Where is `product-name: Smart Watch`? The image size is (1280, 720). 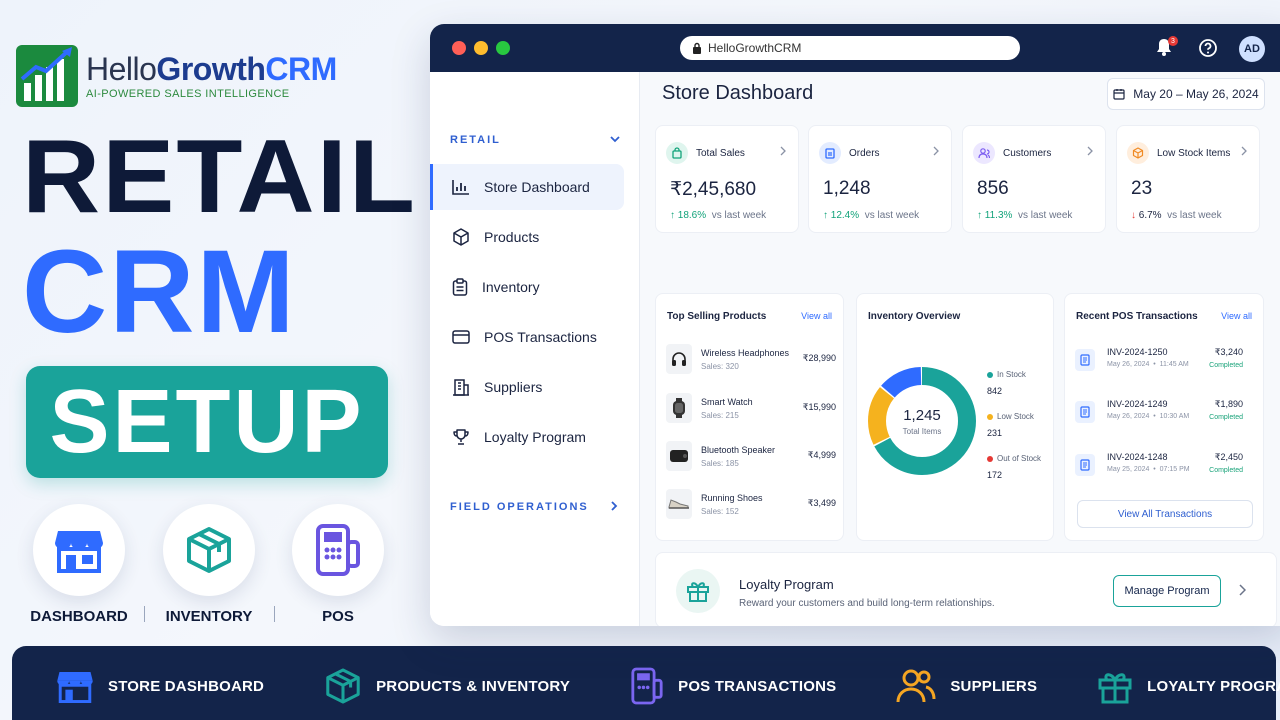
product-name: Smart Watch is located at coordinates (727, 402).